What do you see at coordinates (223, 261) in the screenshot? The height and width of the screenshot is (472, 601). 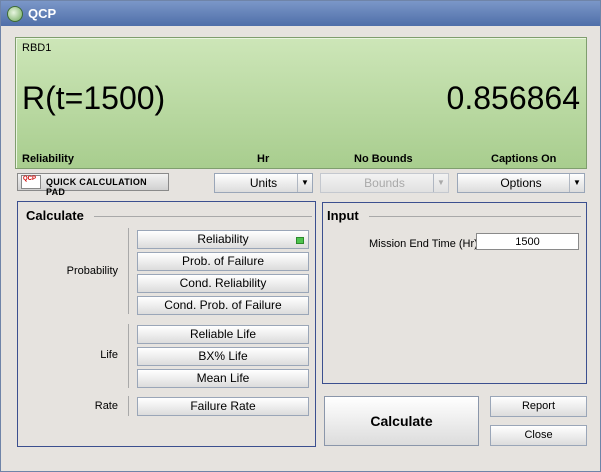 I see `prob-of-failure-button: Prob. of Failure` at bounding box center [223, 261].